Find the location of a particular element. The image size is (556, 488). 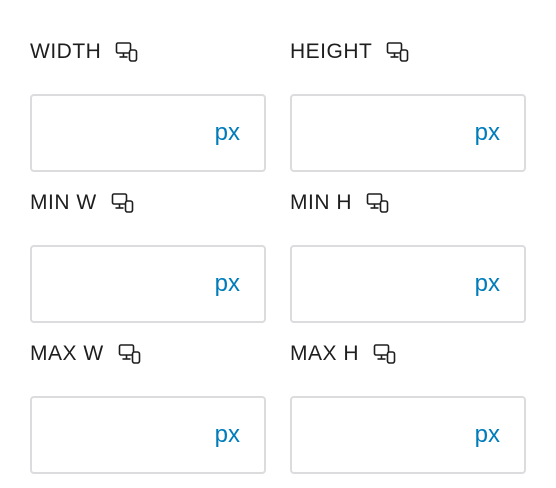

max-width-unit-select: px is located at coordinates (227, 435).